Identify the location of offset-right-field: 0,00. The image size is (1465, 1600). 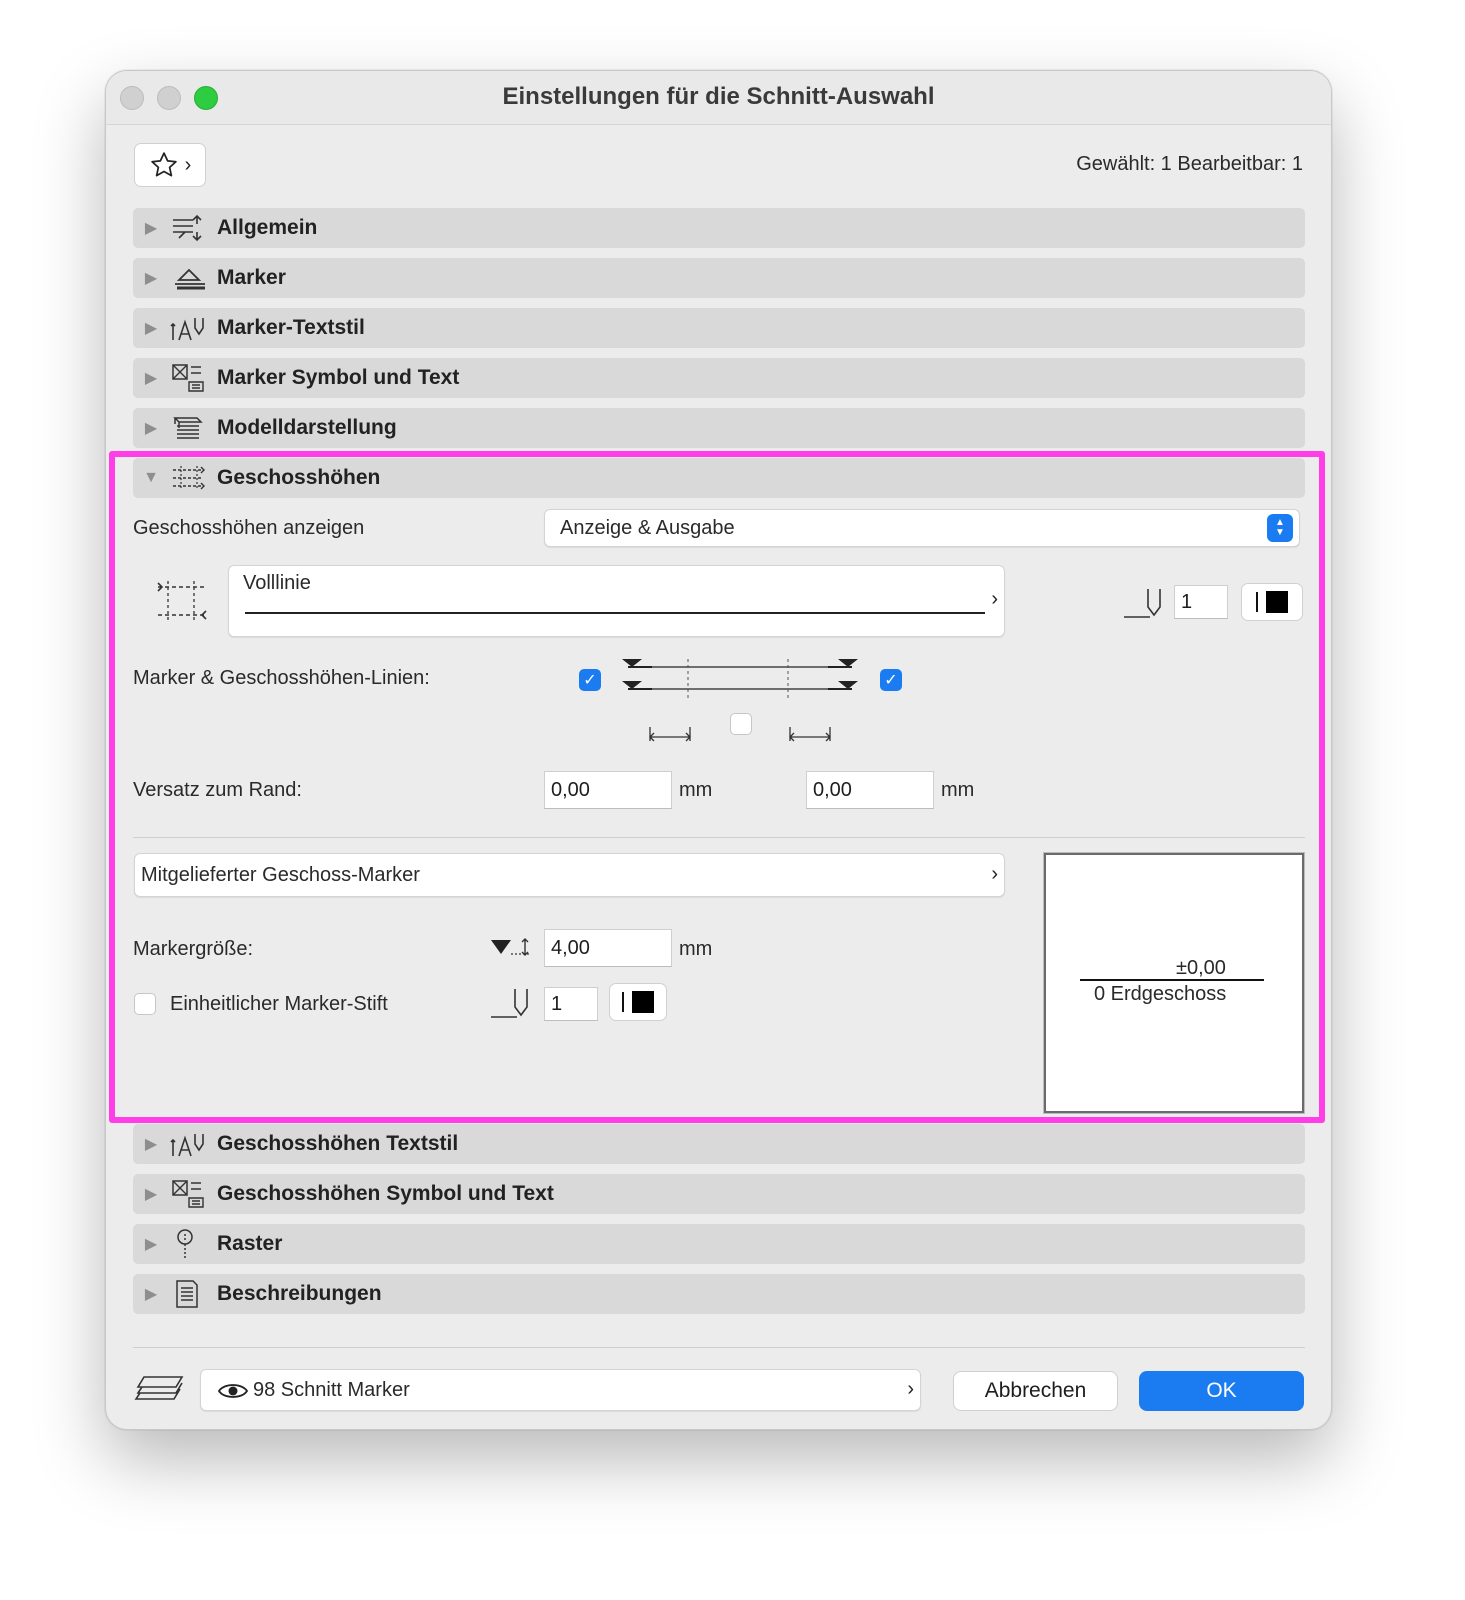
(870, 790).